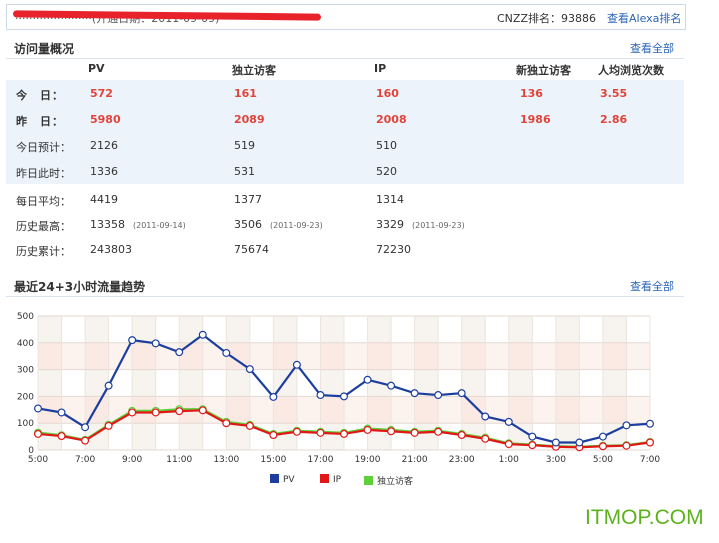  I want to click on x-tick-label: 17:00, so click(320, 460).